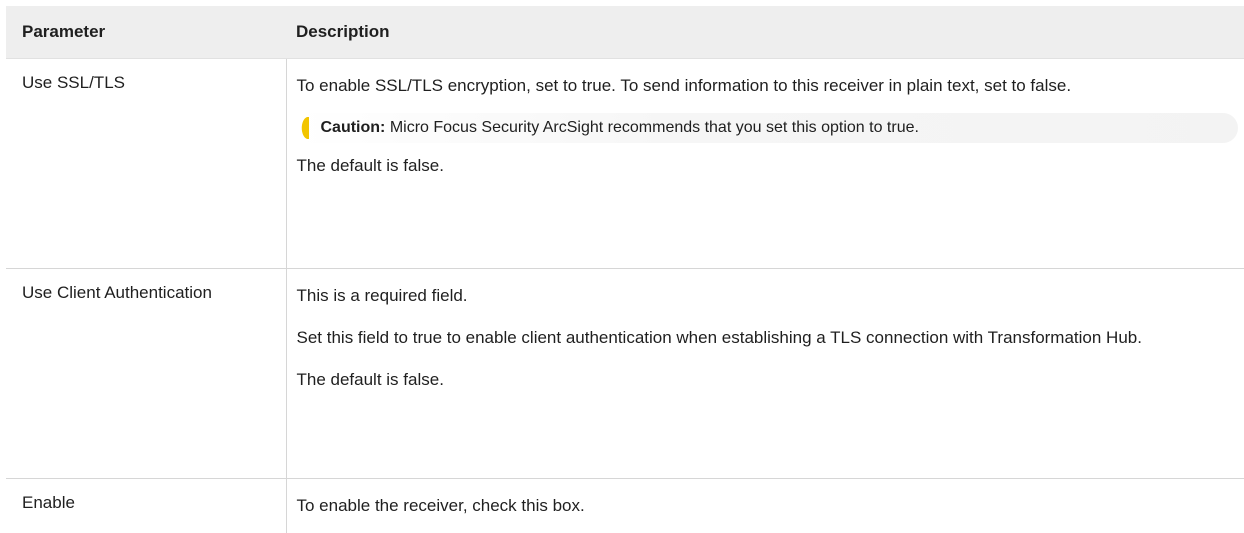  What do you see at coordinates (303, 128) in the screenshot?
I see `caution-bracket-icon` at bounding box center [303, 128].